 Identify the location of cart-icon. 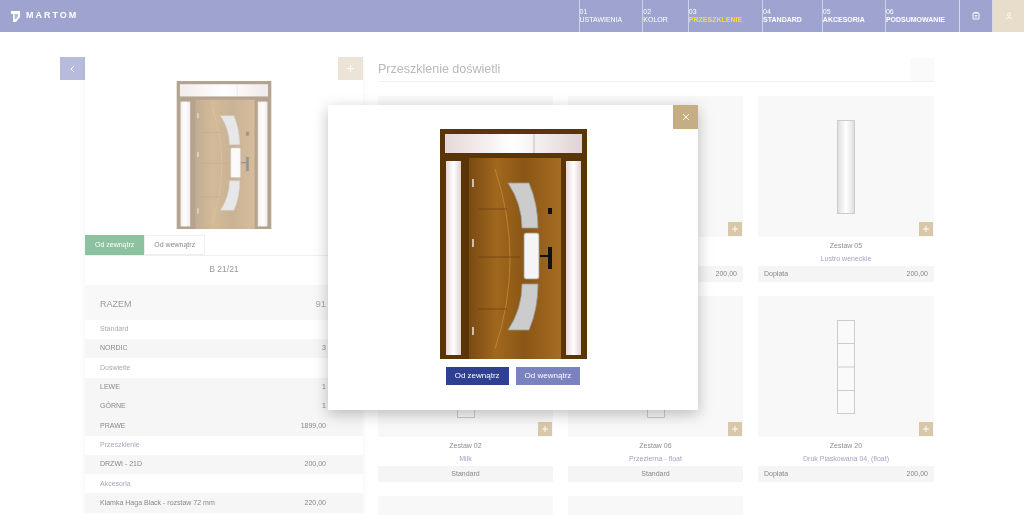
(976, 16).